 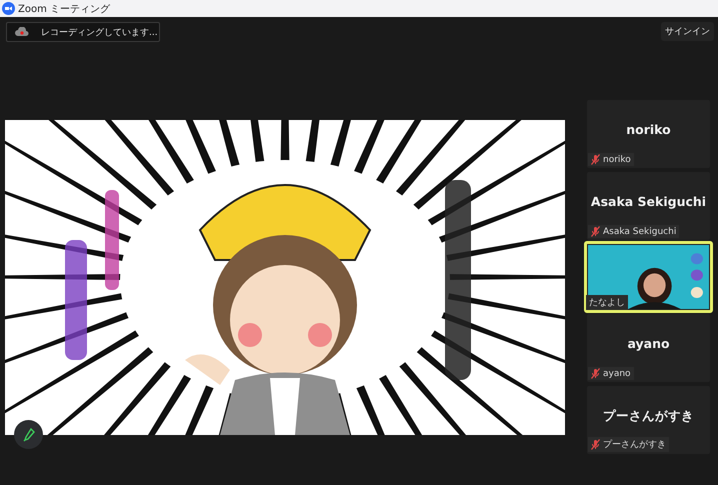 What do you see at coordinates (617, 159) in the screenshot?
I see `participant-label: noriko` at bounding box center [617, 159].